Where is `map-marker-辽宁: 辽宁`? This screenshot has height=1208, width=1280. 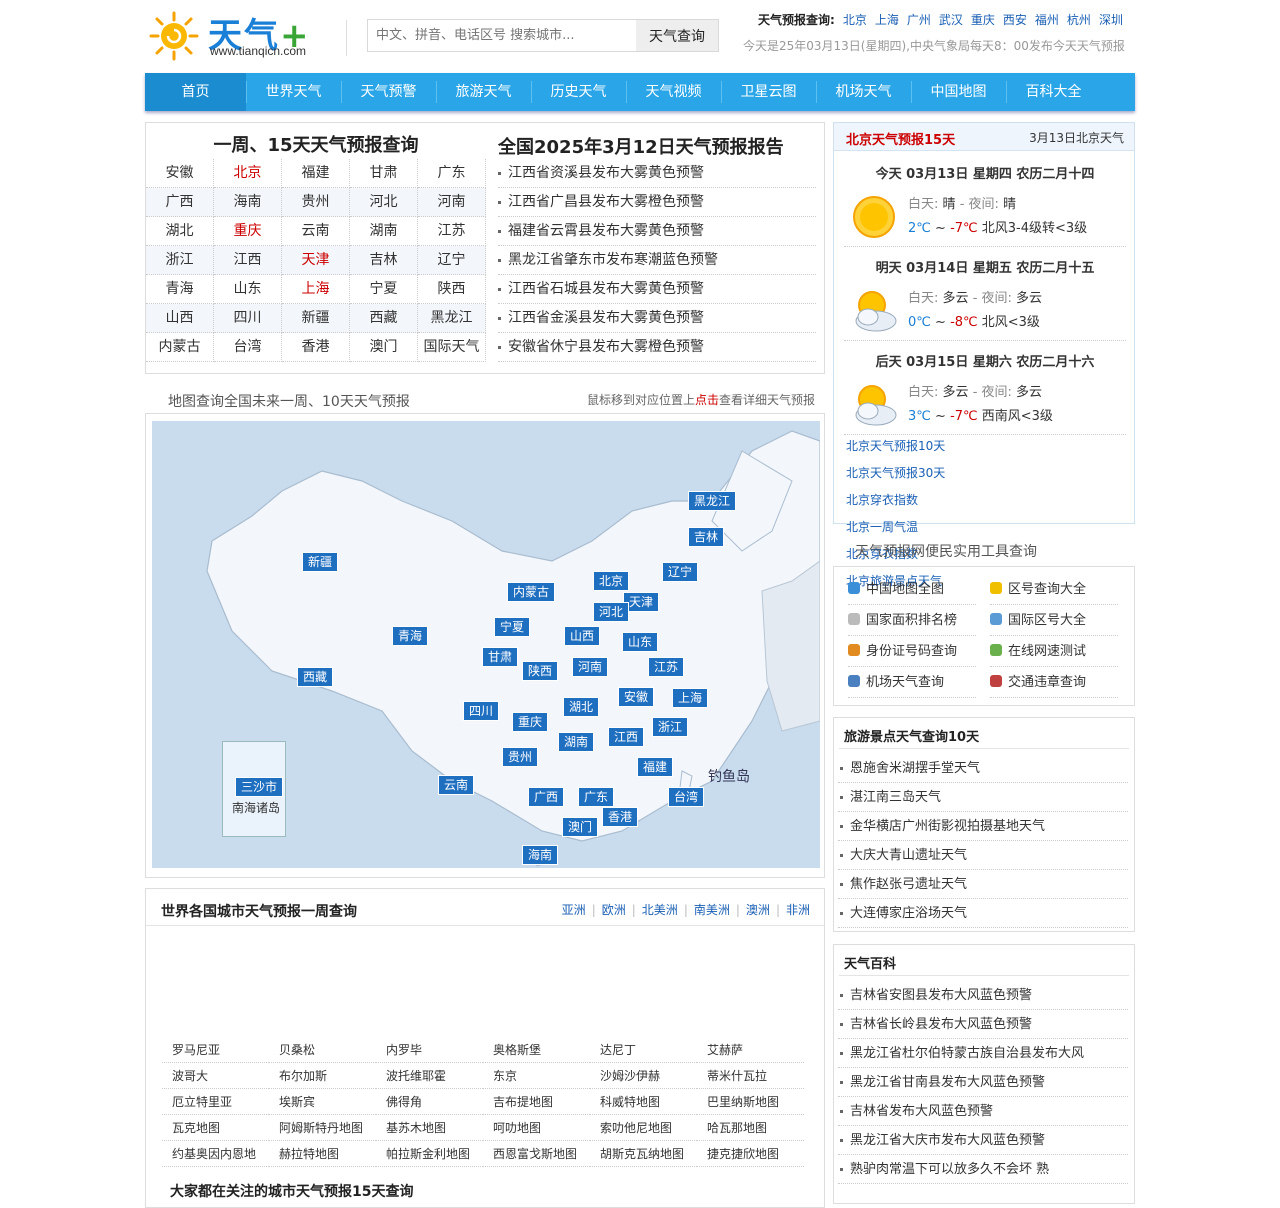
map-marker-辽宁: 辽宁 is located at coordinates (680, 572).